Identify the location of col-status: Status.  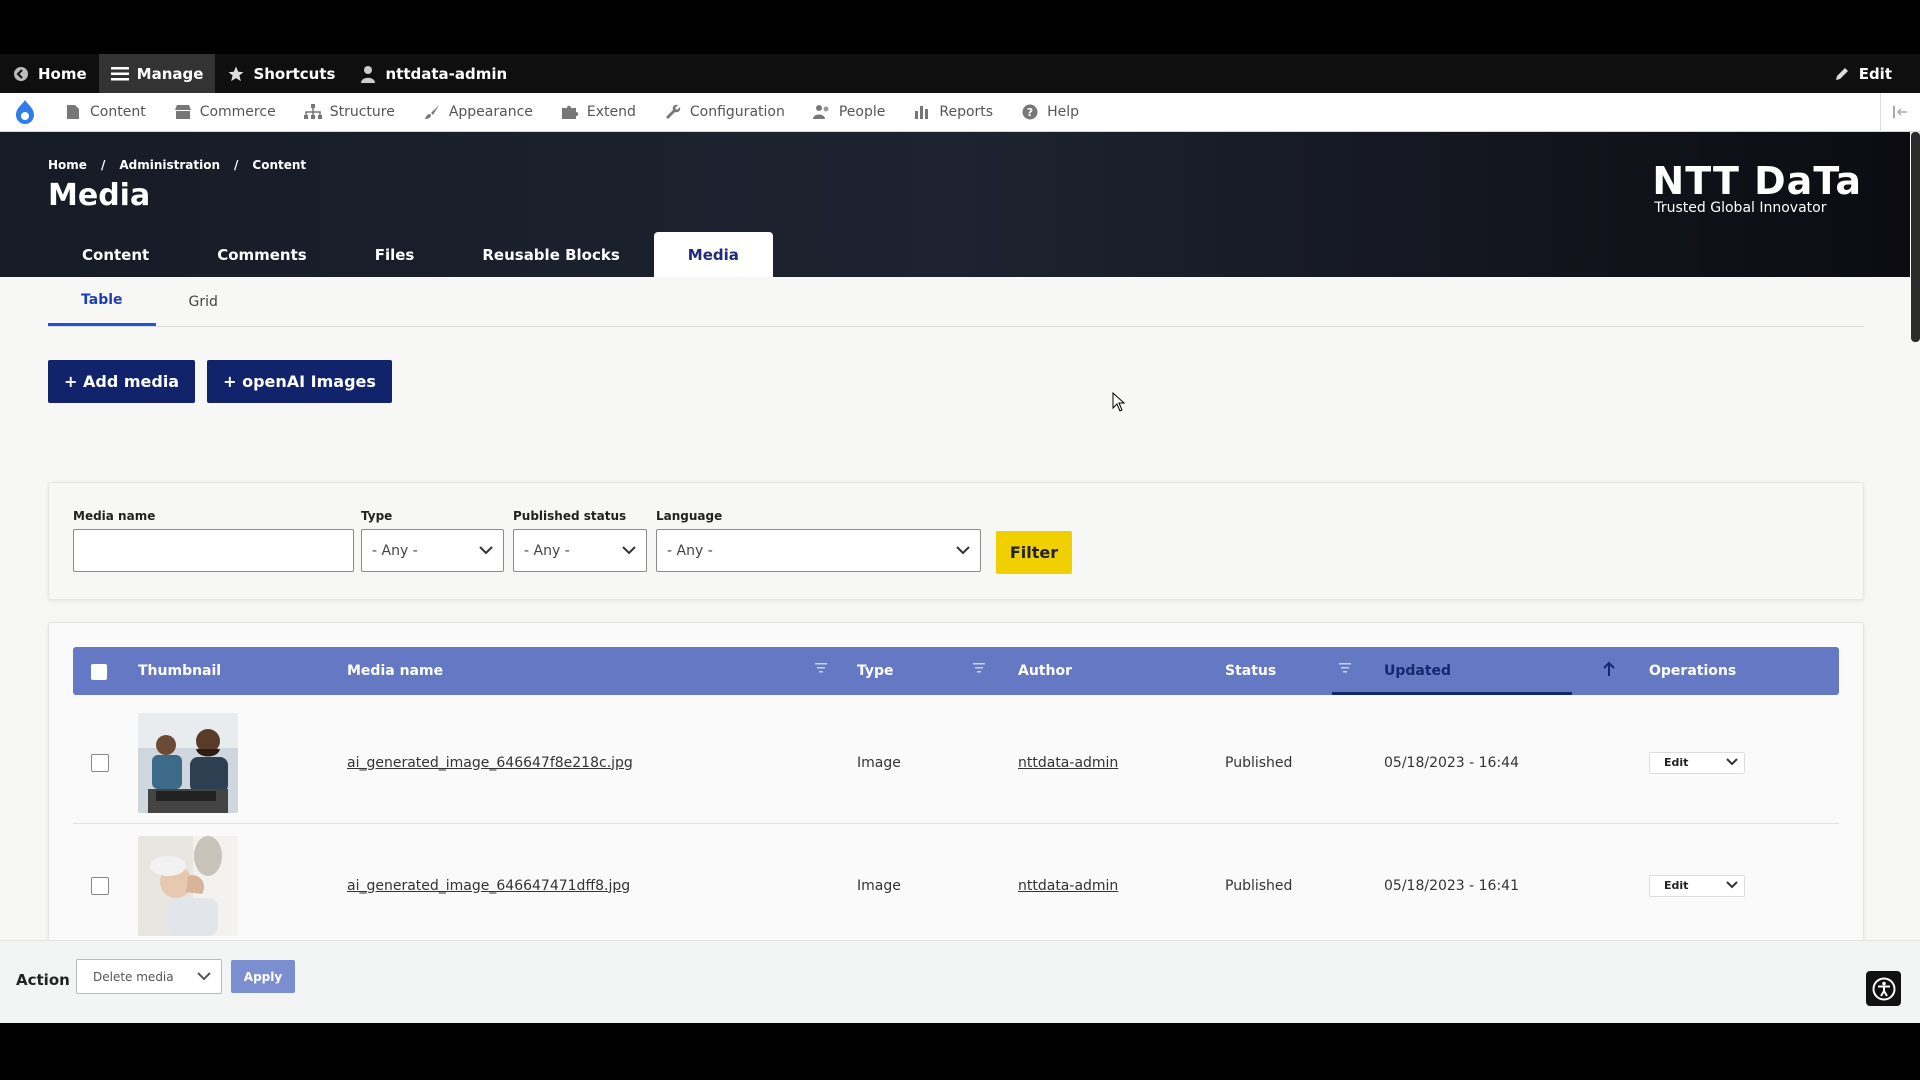
(1250, 671).